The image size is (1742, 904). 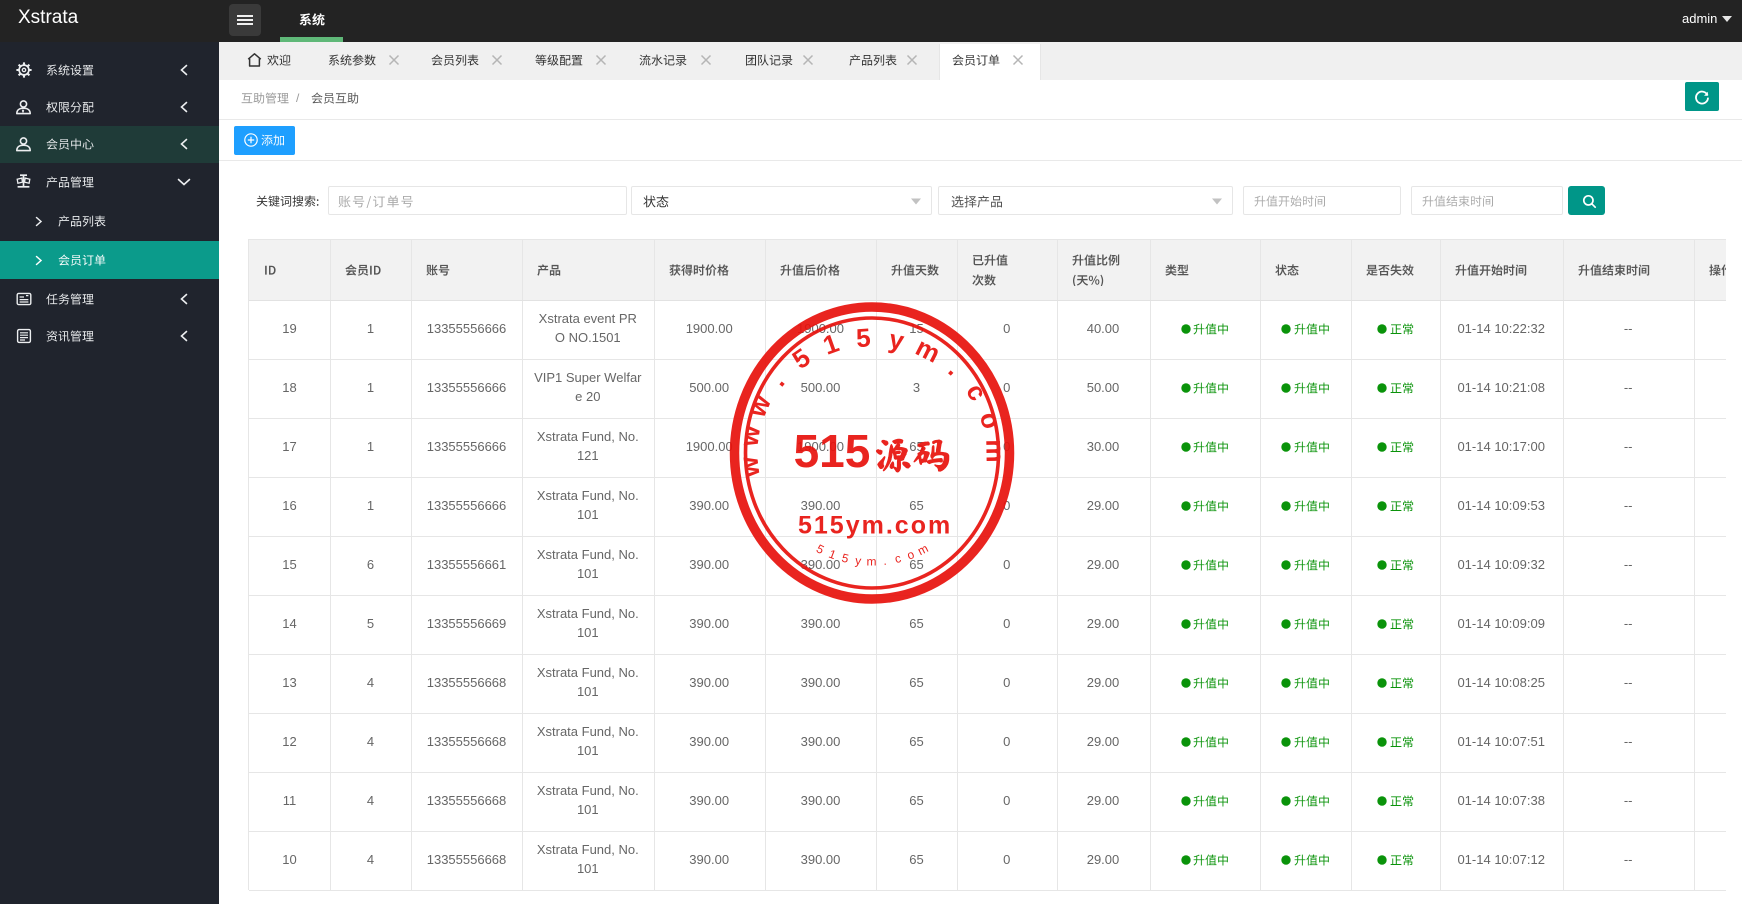 What do you see at coordinates (831, 450) in the screenshot?
I see `svg-text: 515` at bounding box center [831, 450].